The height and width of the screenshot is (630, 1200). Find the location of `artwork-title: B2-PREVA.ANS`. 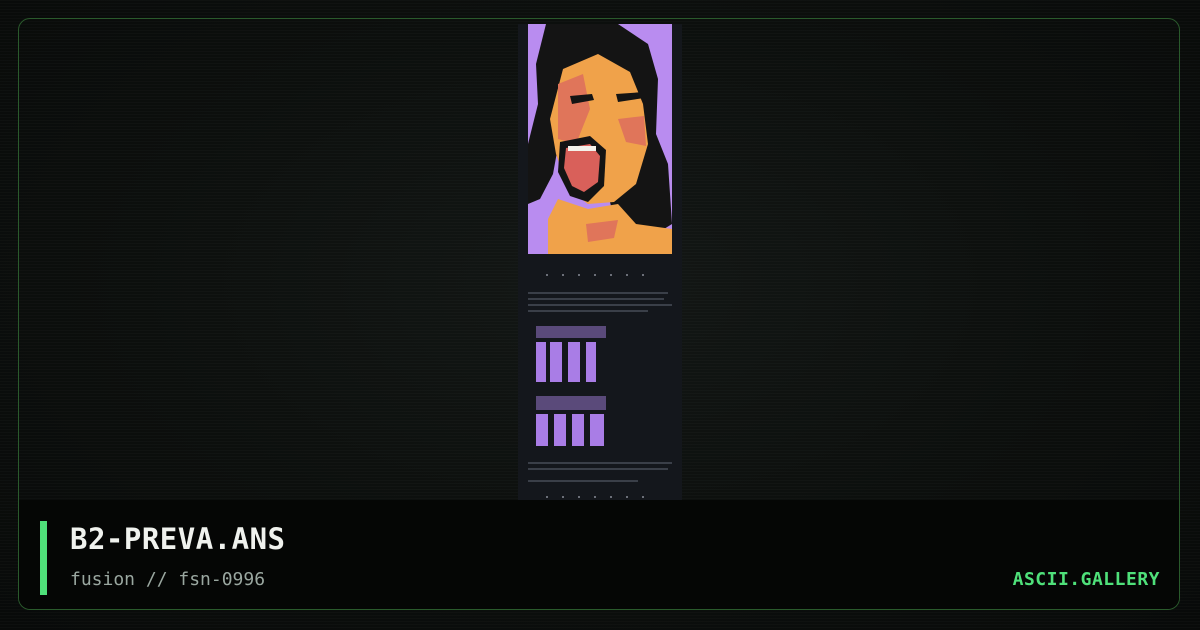

artwork-title: B2-PREVA.ANS is located at coordinates (178, 539).